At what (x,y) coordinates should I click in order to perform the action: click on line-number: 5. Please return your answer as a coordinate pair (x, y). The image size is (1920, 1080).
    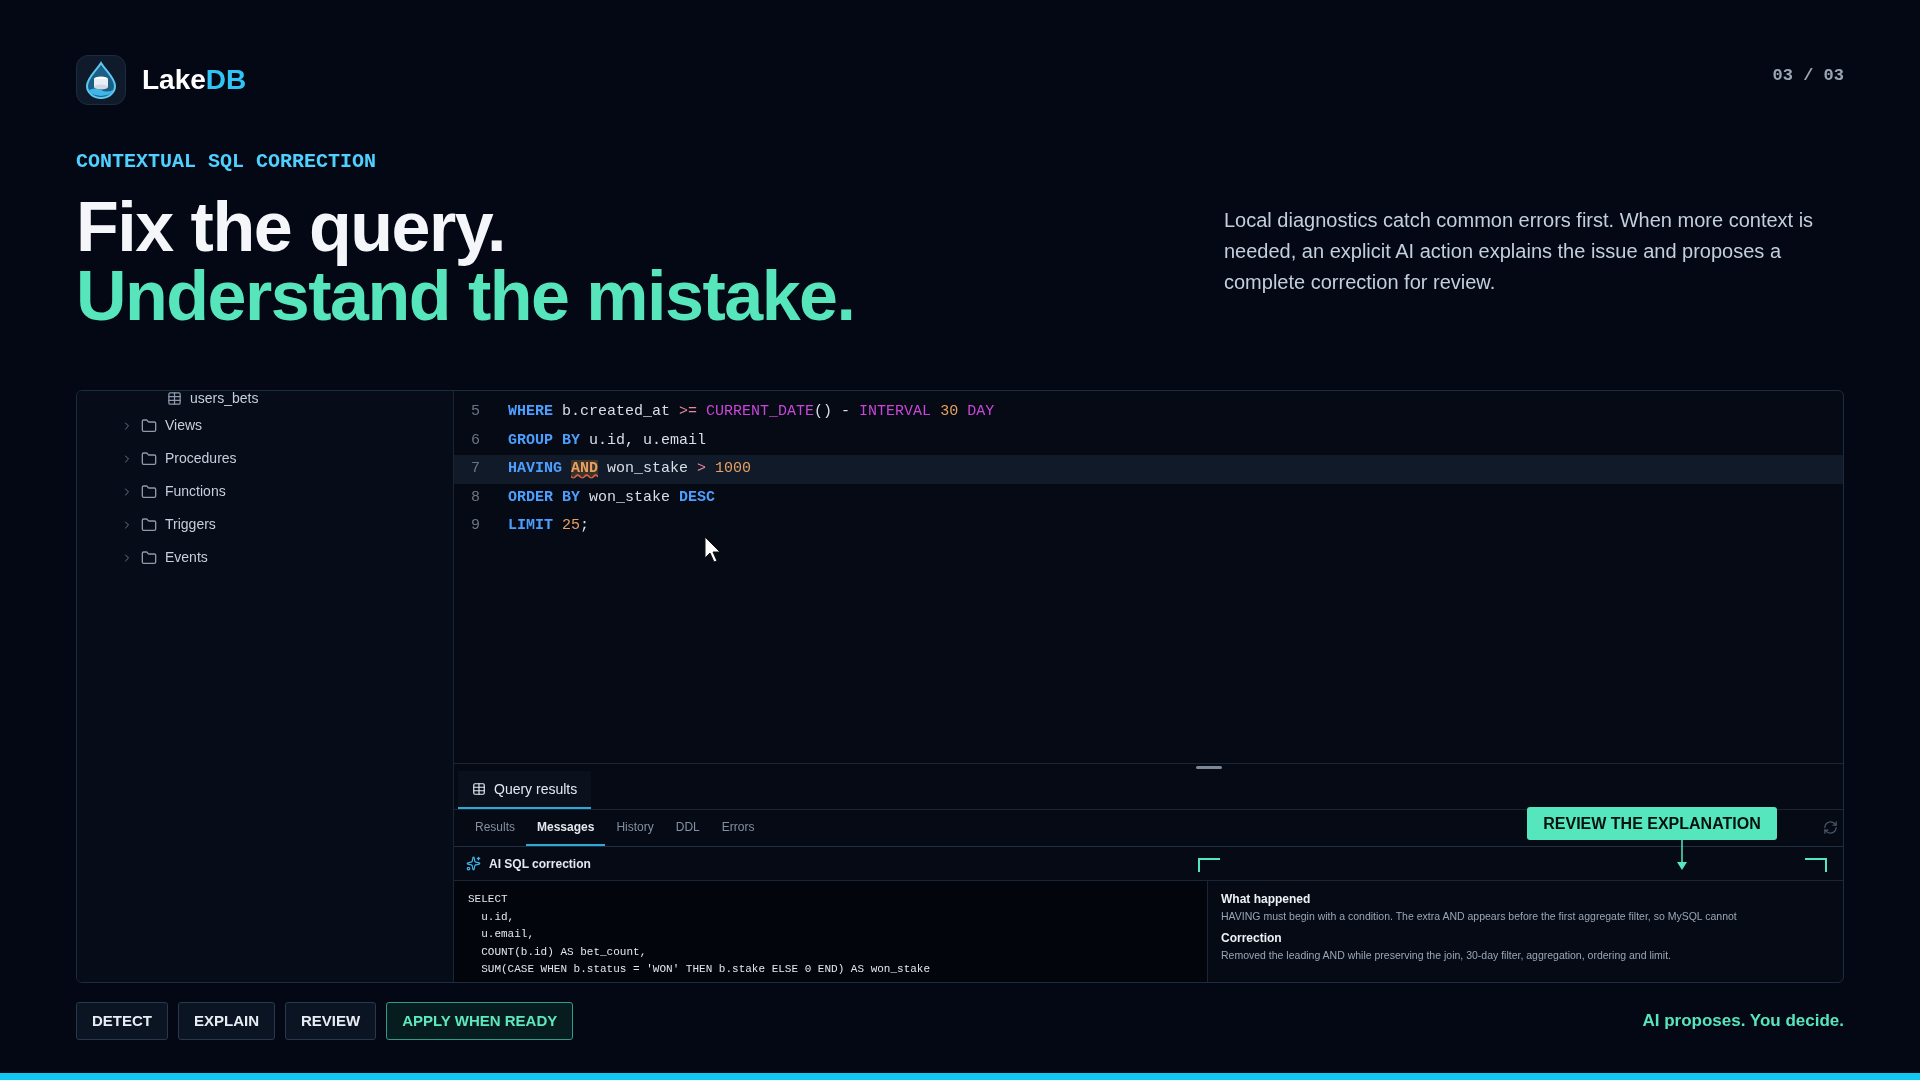
    Looking at the image, I should click on (475, 412).